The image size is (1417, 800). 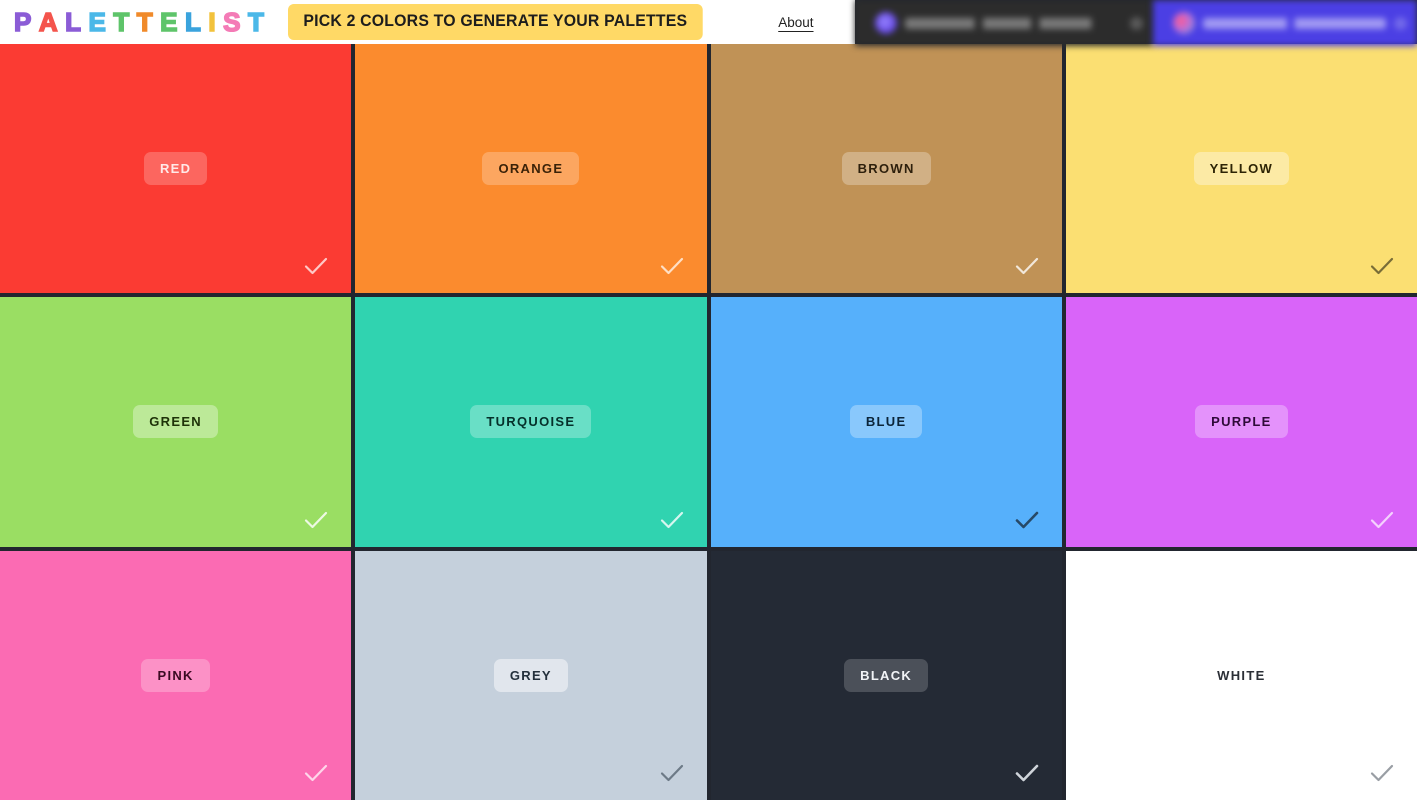 I want to click on color-swatch-label: RED, so click(x=175, y=169).